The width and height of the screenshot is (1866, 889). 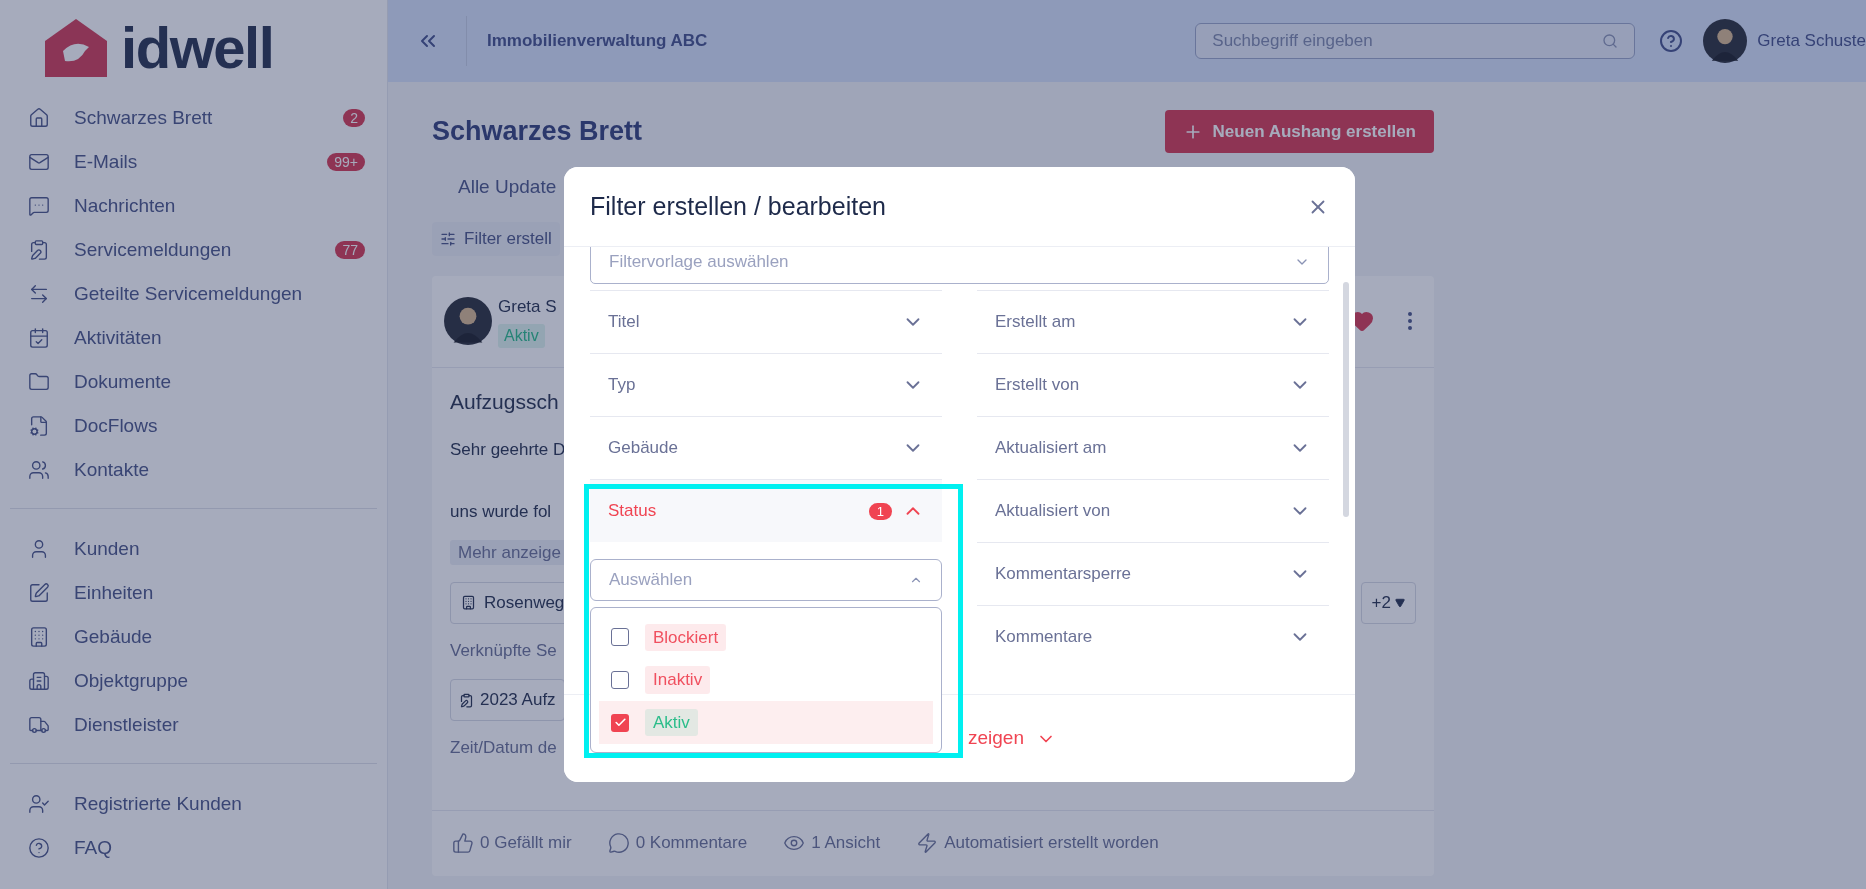 What do you see at coordinates (39, 725) in the screenshot?
I see `truck-icon` at bounding box center [39, 725].